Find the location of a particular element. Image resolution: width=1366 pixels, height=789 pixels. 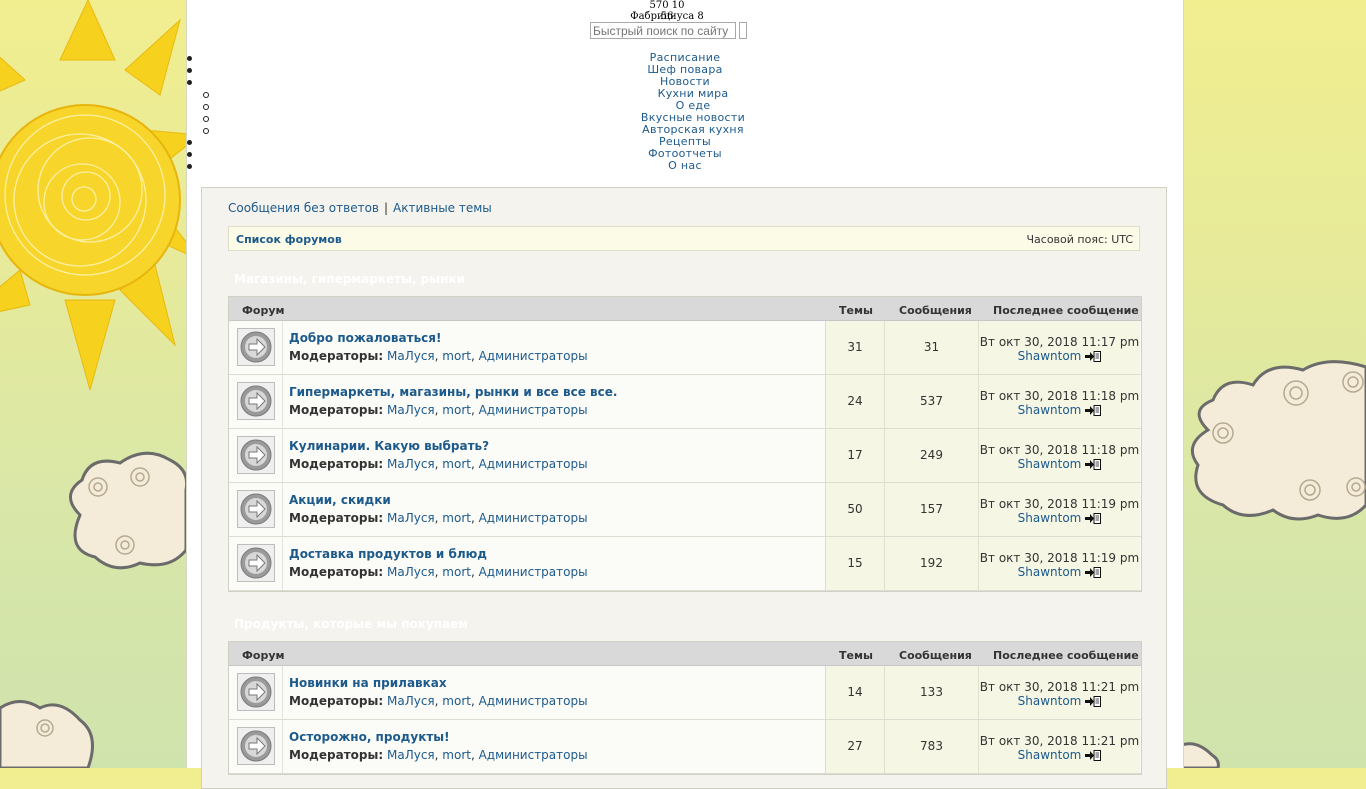

forum-title-link: Осторожно, продукты! is located at coordinates (369, 737).